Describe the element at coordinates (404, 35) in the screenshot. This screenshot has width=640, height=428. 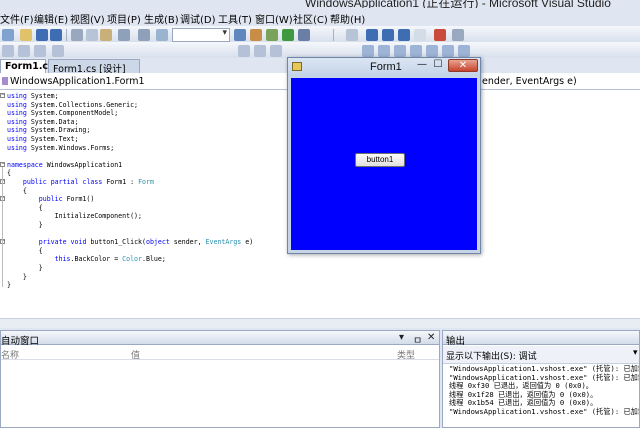
I see `restart-icon` at that location.